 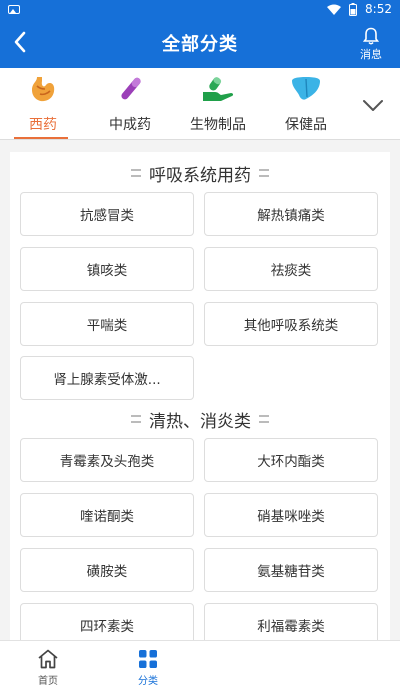 What do you see at coordinates (291, 515) in the screenshot?
I see `category-button: 硝基咪唑类` at bounding box center [291, 515].